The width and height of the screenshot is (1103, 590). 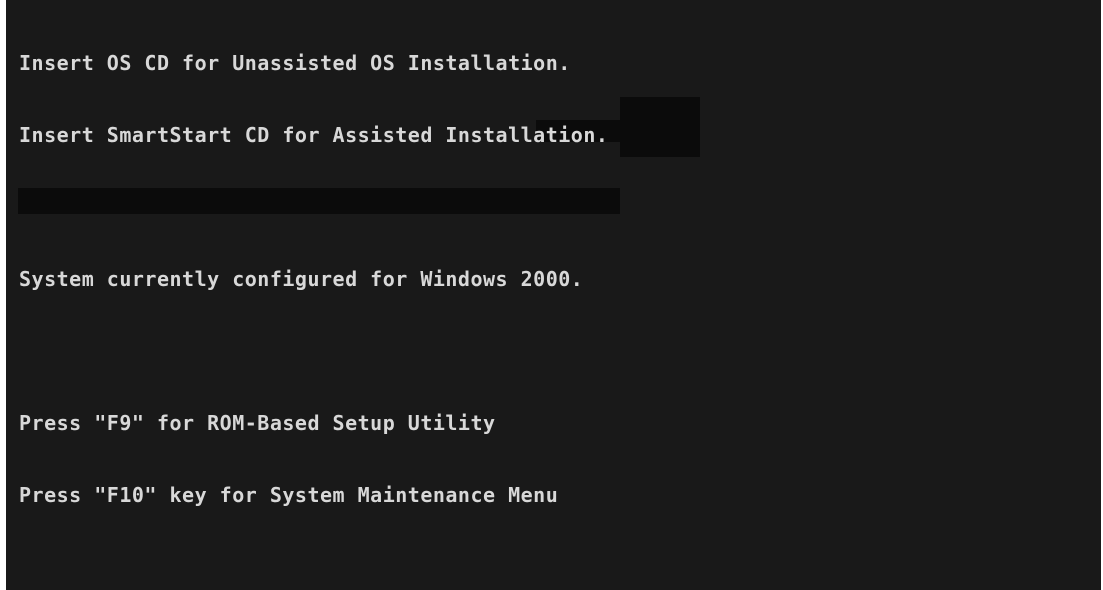 What do you see at coordinates (660, 127) in the screenshot?
I see `console-black-block-top-right` at bounding box center [660, 127].